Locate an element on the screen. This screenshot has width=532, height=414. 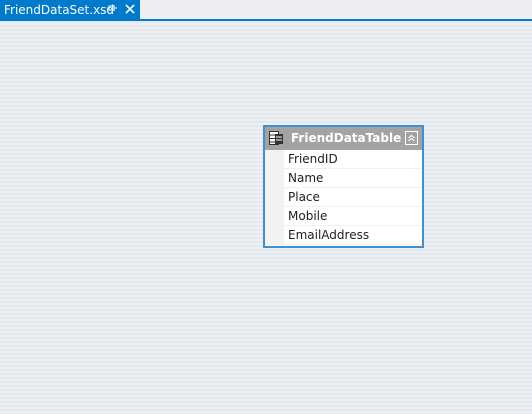
datatable-name: FriendDataTable is located at coordinates (346, 138).